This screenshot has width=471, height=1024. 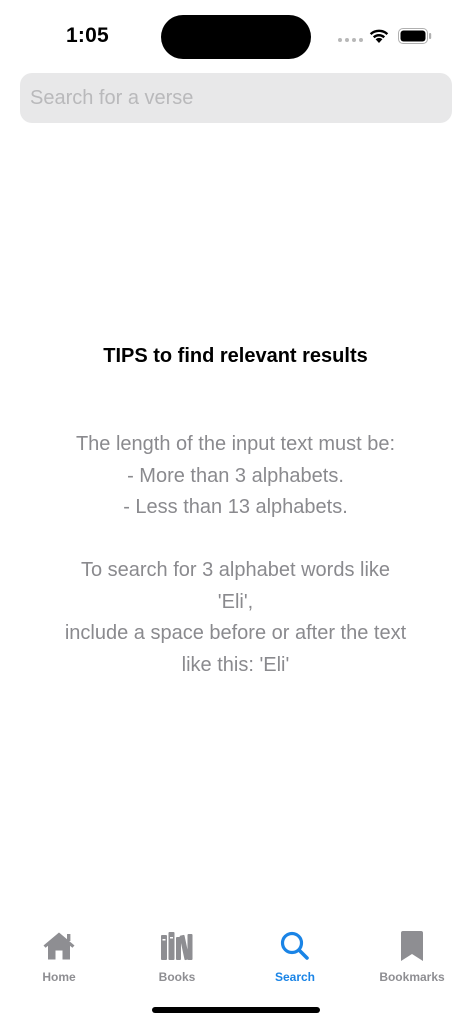 What do you see at coordinates (235, 475) in the screenshot?
I see `tip-line: - More than 3 alphabets.` at bounding box center [235, 475].